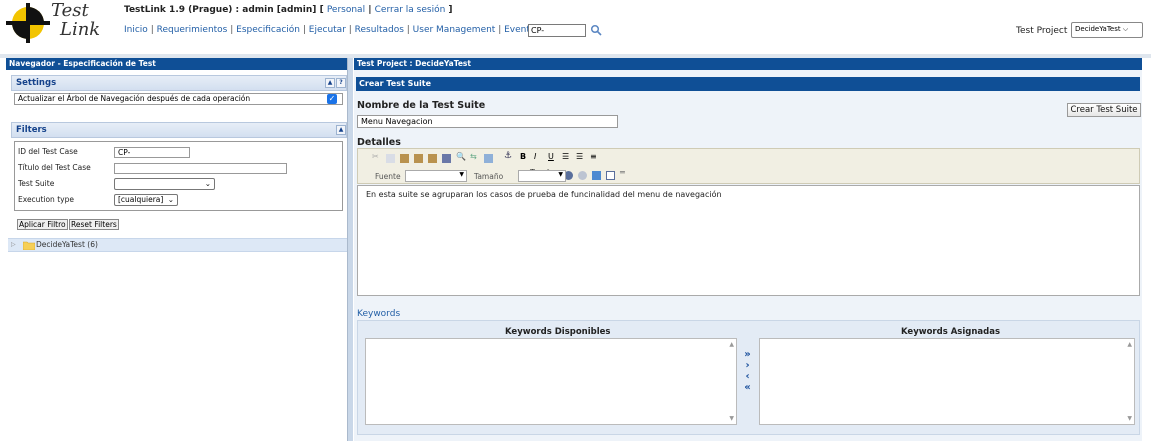  I want to click on add-all-keywords-icon: », so click(747, 355).